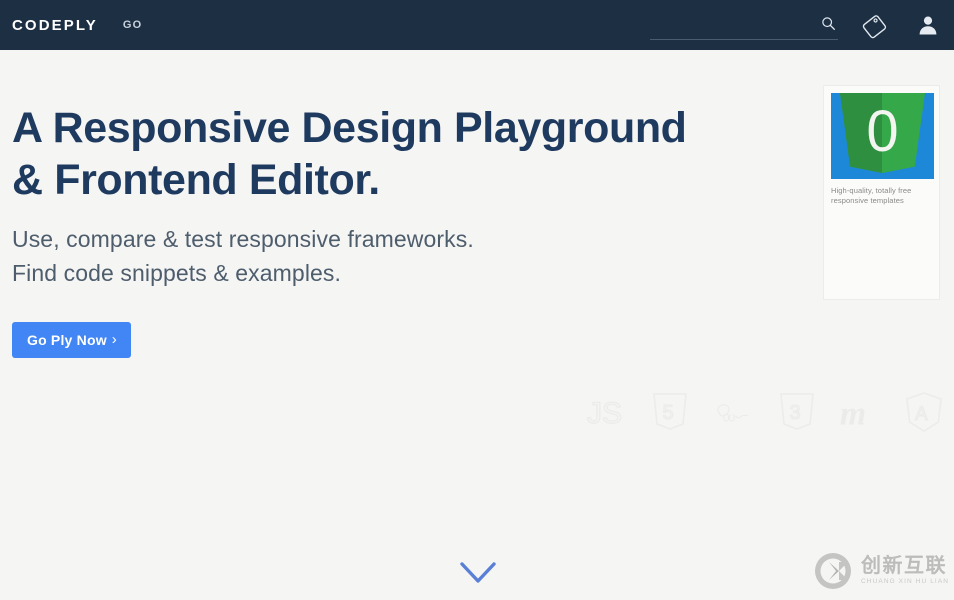 The width and height of the screenshot is (954, 600). I want to click on template-thumbnail: 0, so click(882, 136).